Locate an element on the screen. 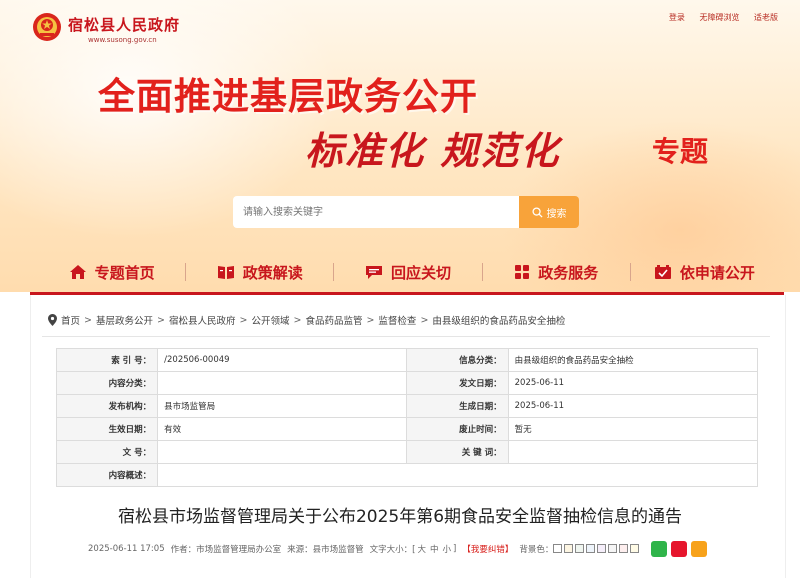 The width and height of the screenshot is (800, 578). nav-government-services: 政务服务 is located at coordinates (556, 272).